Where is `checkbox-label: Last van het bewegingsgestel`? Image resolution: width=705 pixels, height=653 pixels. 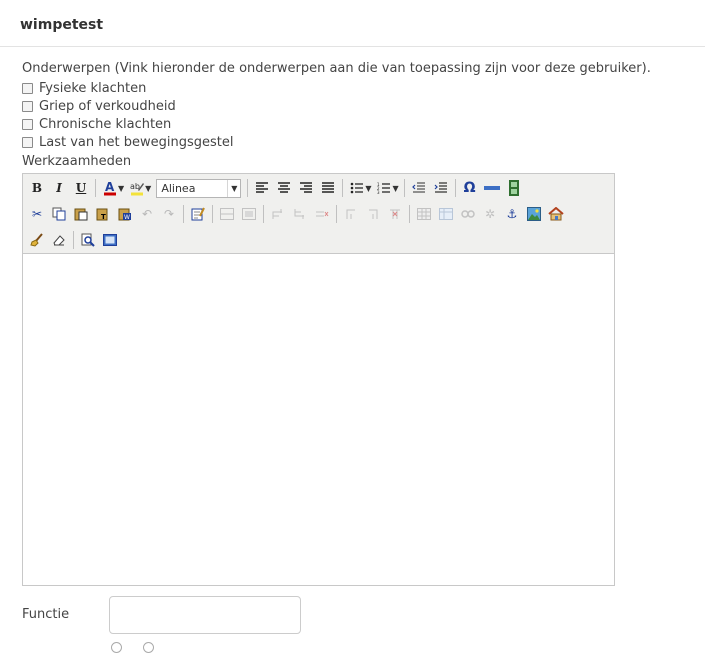
checkbox-label: Last van het bewegingsgestel is located at coordinates (136, 142).